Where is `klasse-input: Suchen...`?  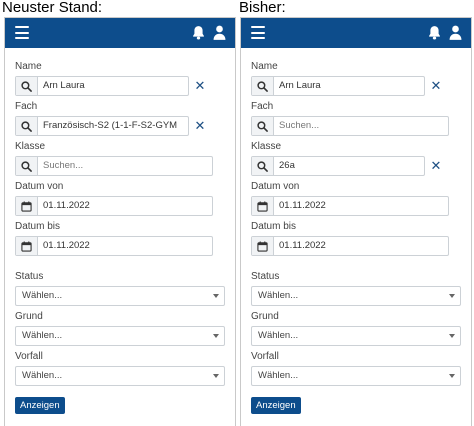 klasse-input: Suchen... is located at coordinates (125, 166).